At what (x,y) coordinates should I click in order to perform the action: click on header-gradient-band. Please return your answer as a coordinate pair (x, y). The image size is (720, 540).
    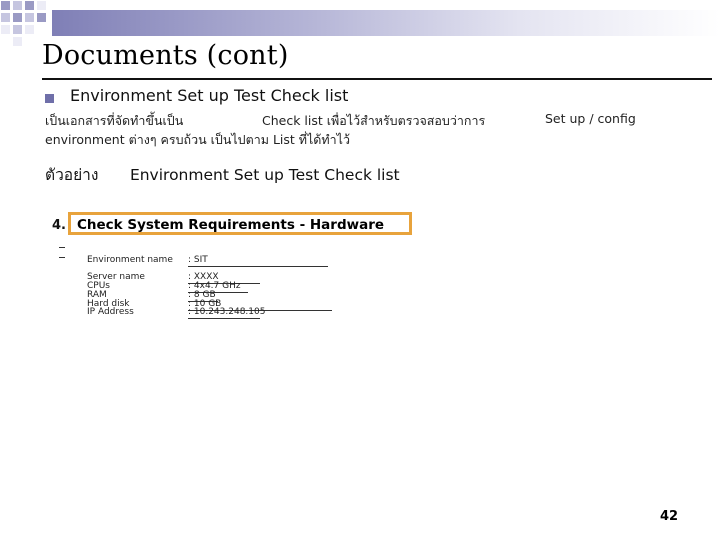
    Looking at the image, I should click on (386, 23).